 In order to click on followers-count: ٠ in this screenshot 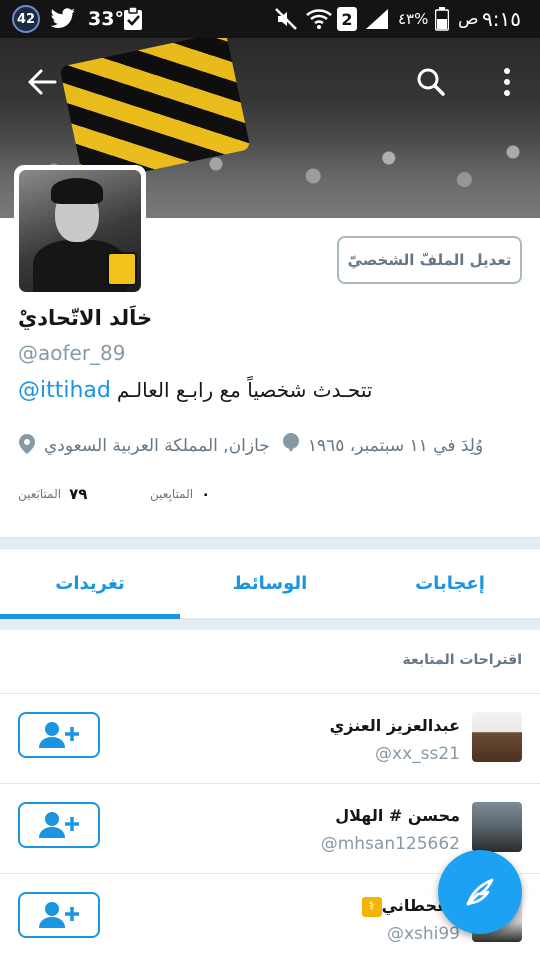, I will do `click(206, 494)`.